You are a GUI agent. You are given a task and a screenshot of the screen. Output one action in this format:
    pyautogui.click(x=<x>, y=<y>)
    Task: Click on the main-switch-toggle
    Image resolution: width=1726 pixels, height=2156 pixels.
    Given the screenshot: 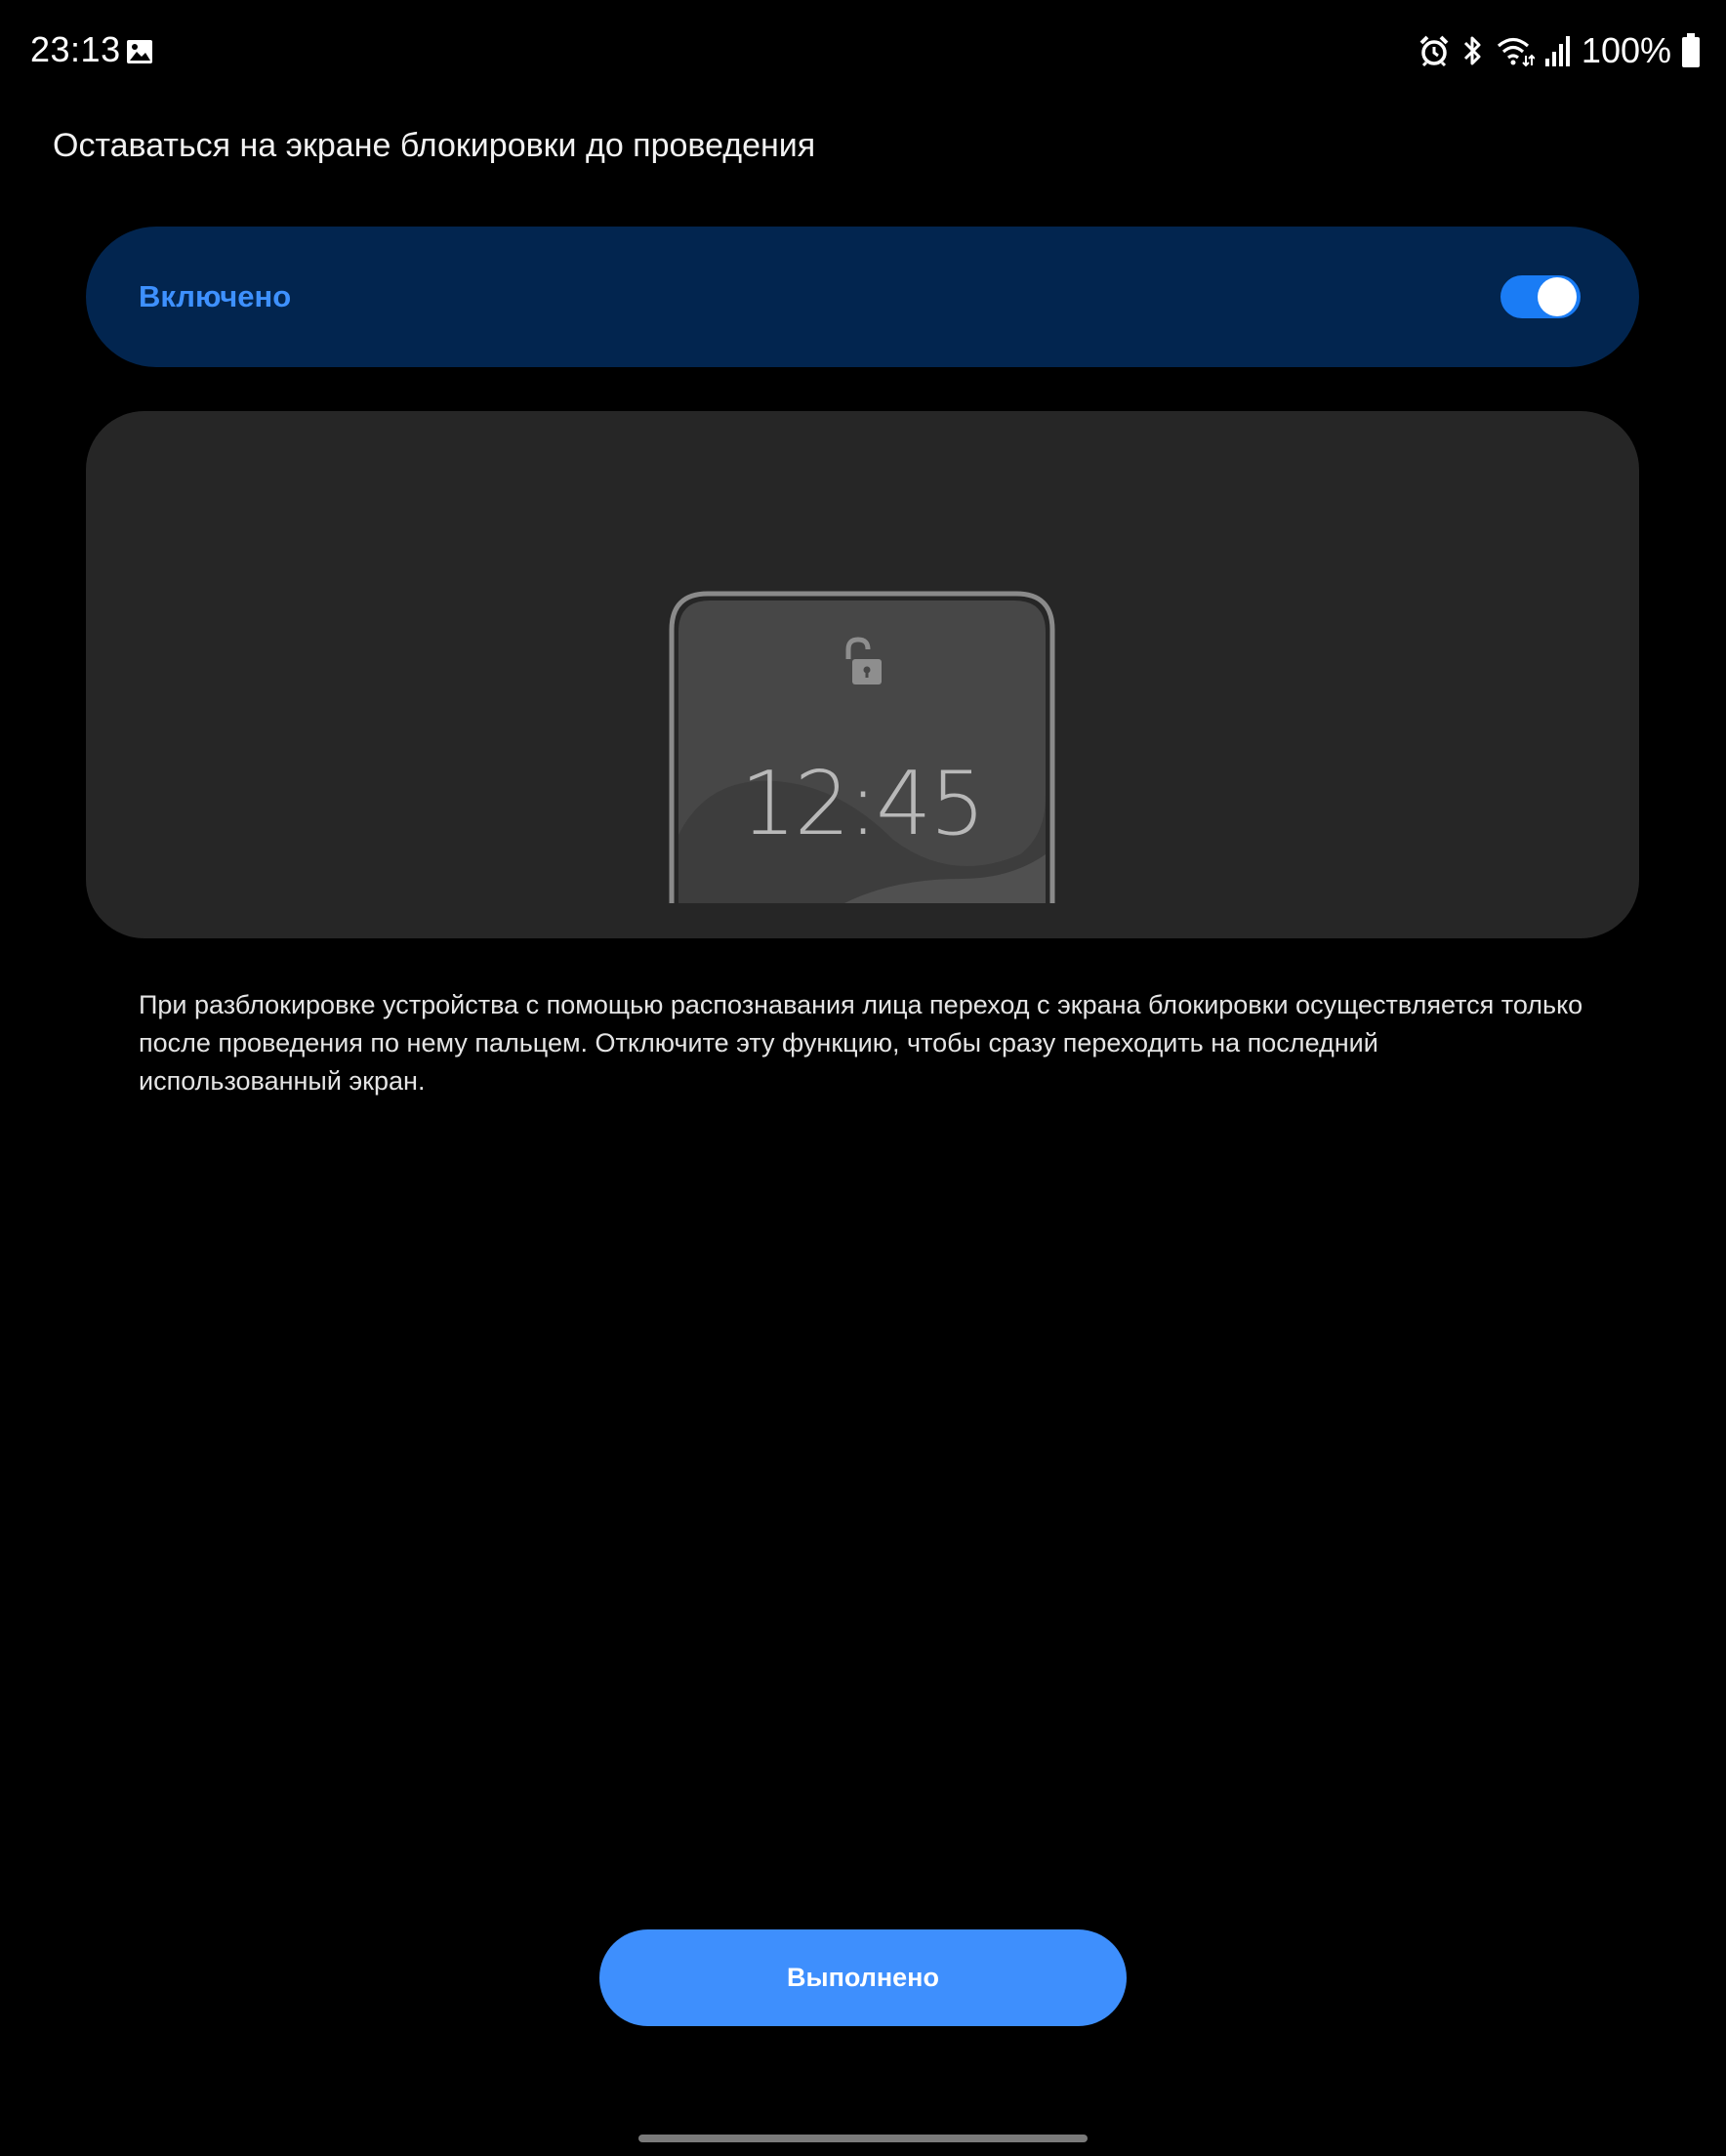 What is the action you would take?
    pyautogui.click(x=1540, y=296)
    